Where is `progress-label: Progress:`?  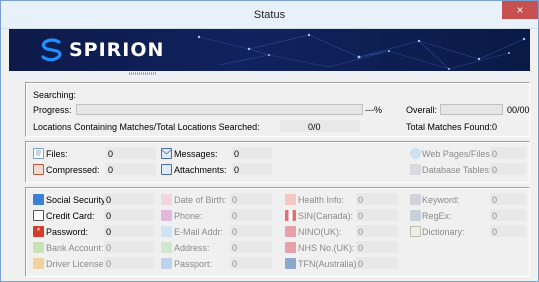
progress-label: Progress: is located at coordinates (52, 110).